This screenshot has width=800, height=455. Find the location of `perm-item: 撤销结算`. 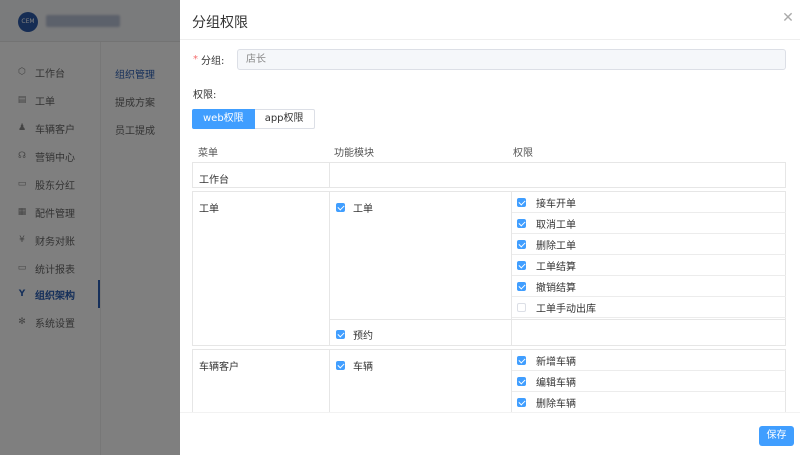

perm-item: 撤销结算 is located at coordinates (649, 286).